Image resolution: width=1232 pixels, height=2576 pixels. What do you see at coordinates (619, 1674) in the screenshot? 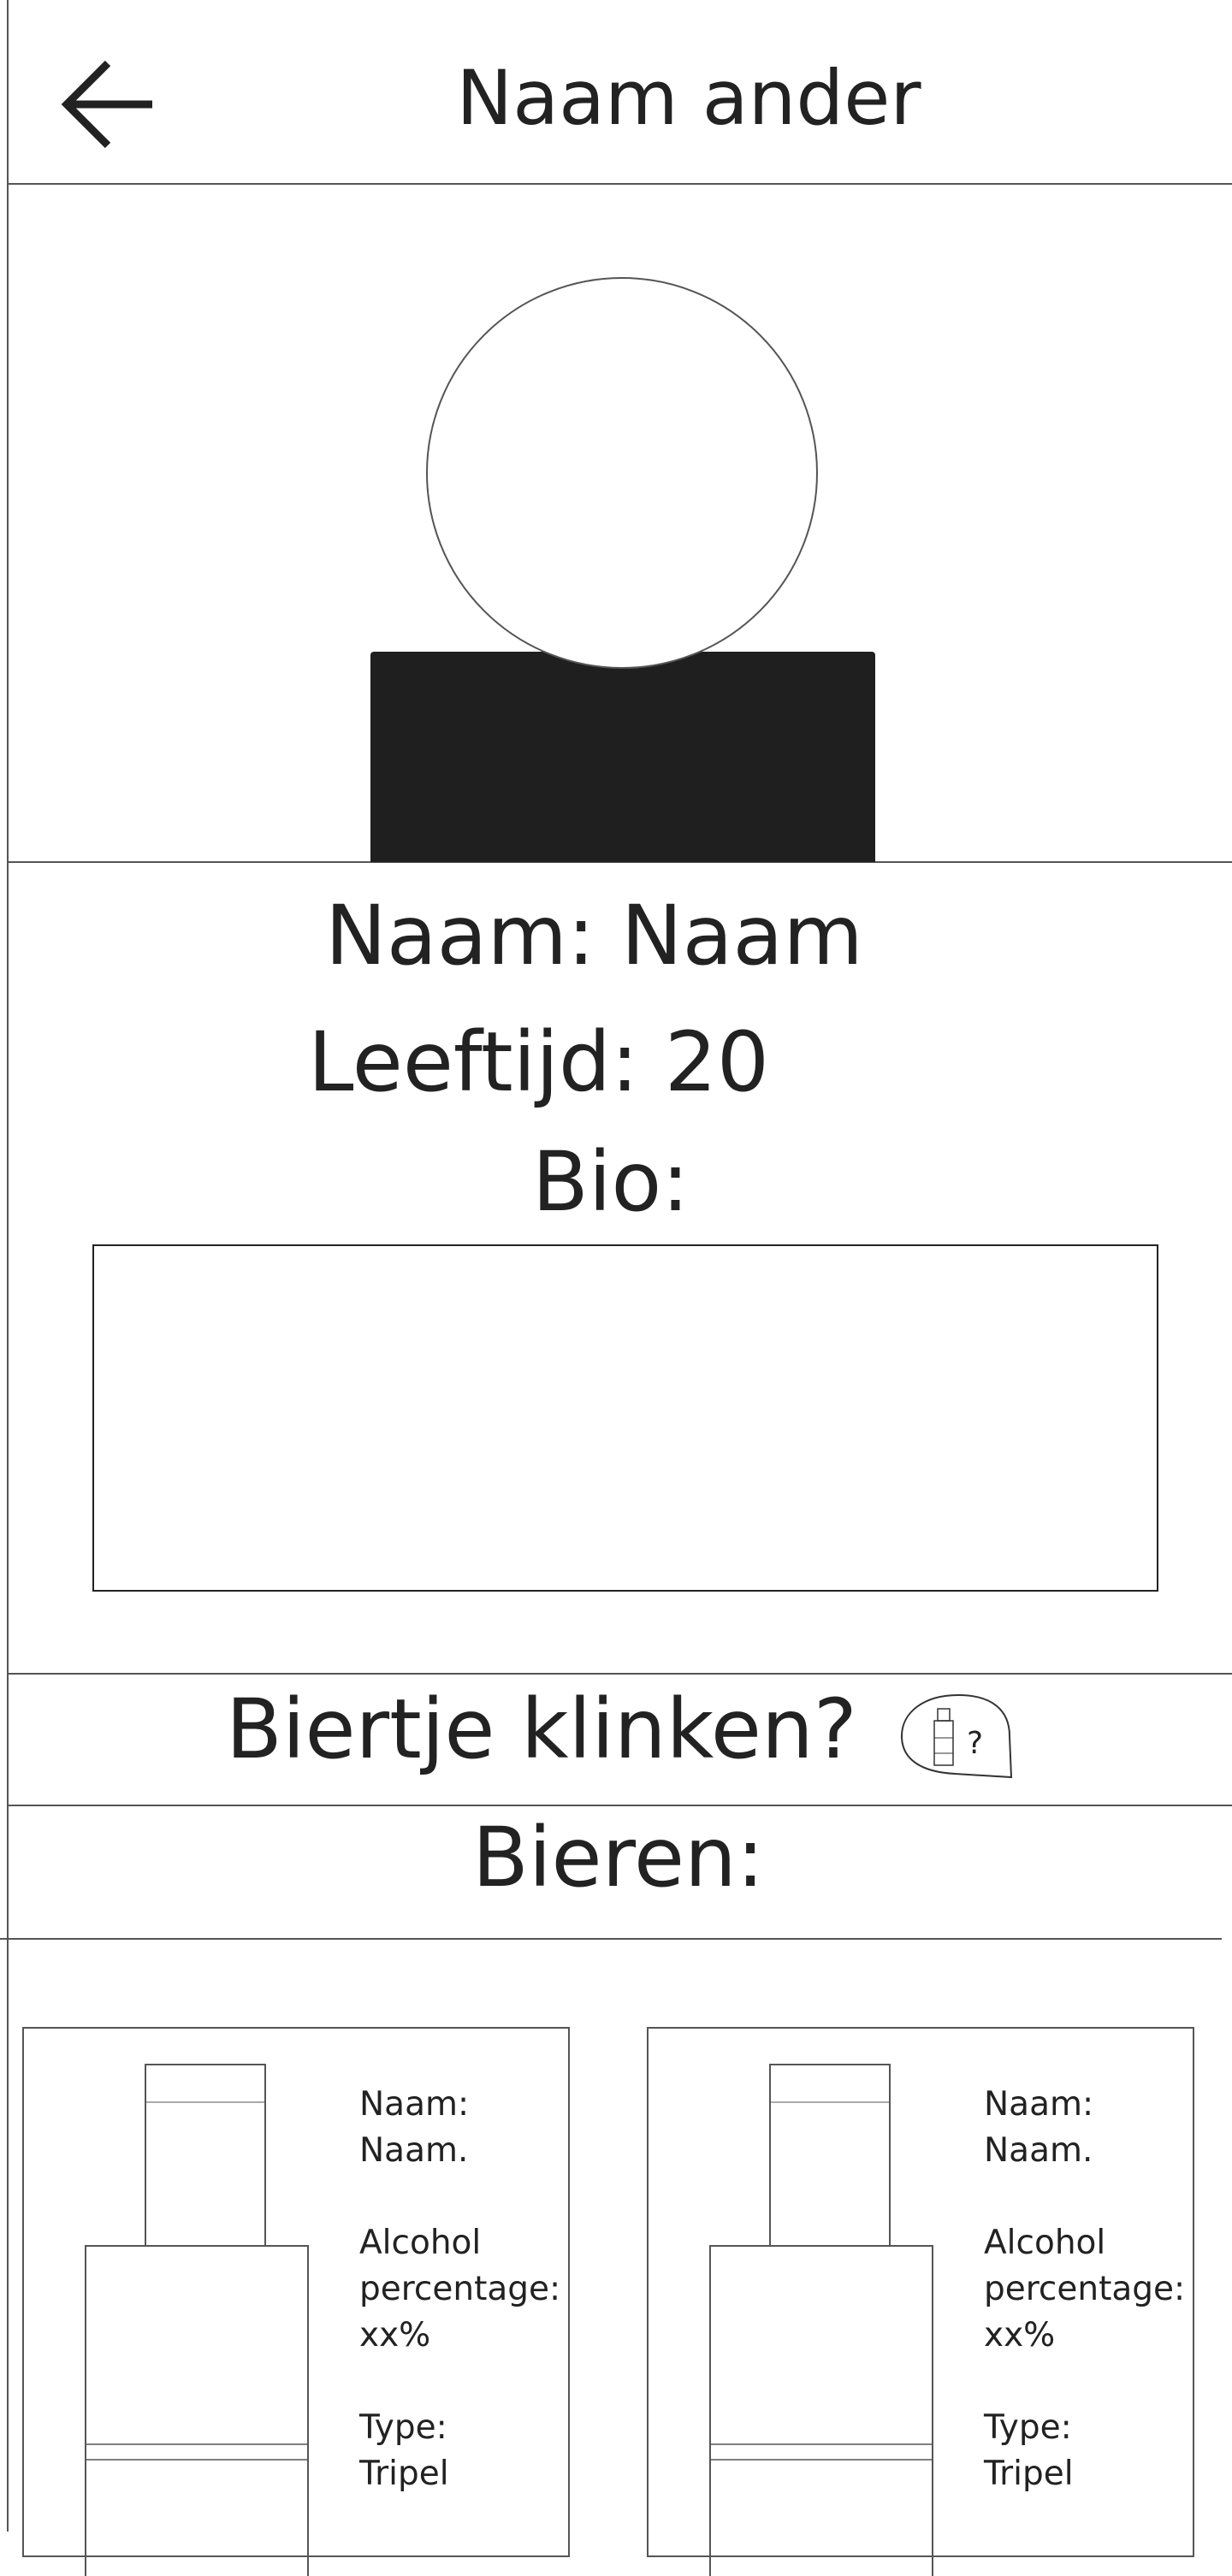
I see `cheers-top-divider` at bounding box center [619, 1674].